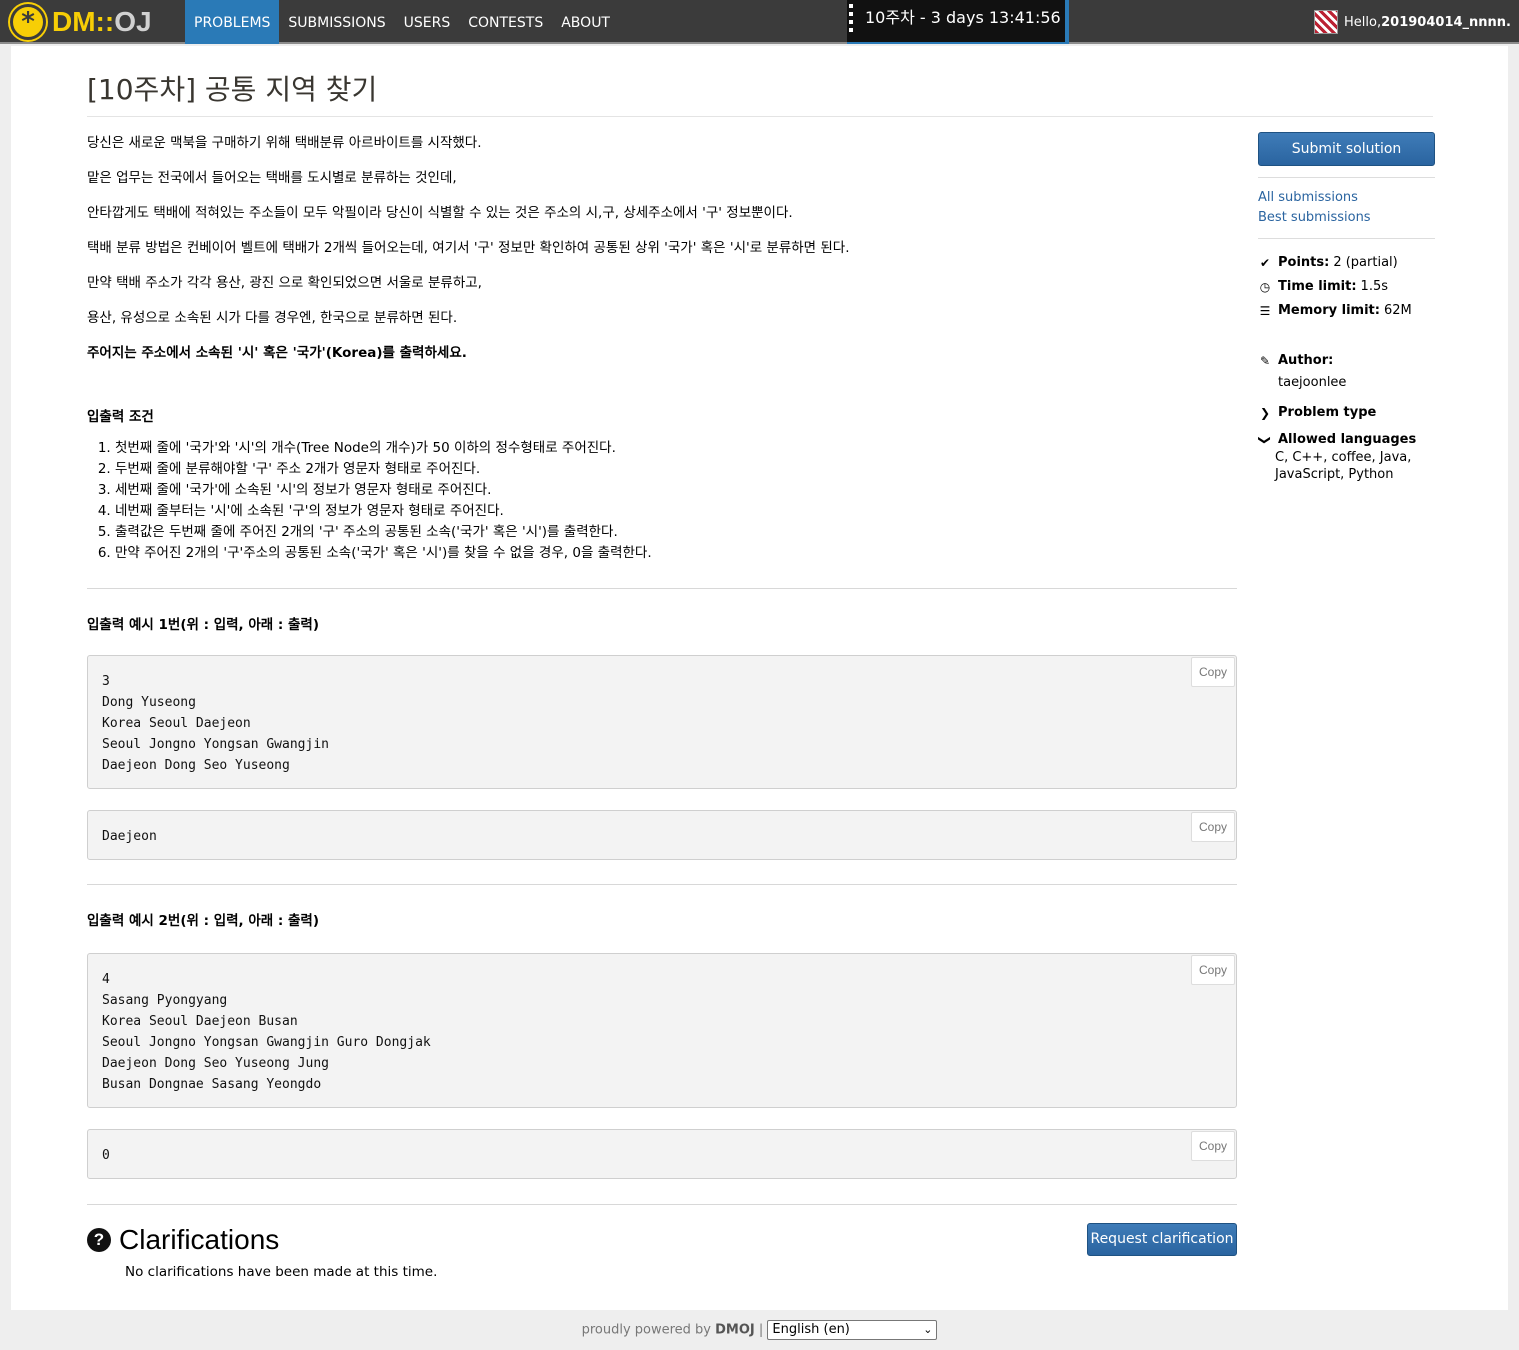 The height and width of the screenshot is (1350, 1519). I want to click on code-text: Daejeon, so click(129, 836).